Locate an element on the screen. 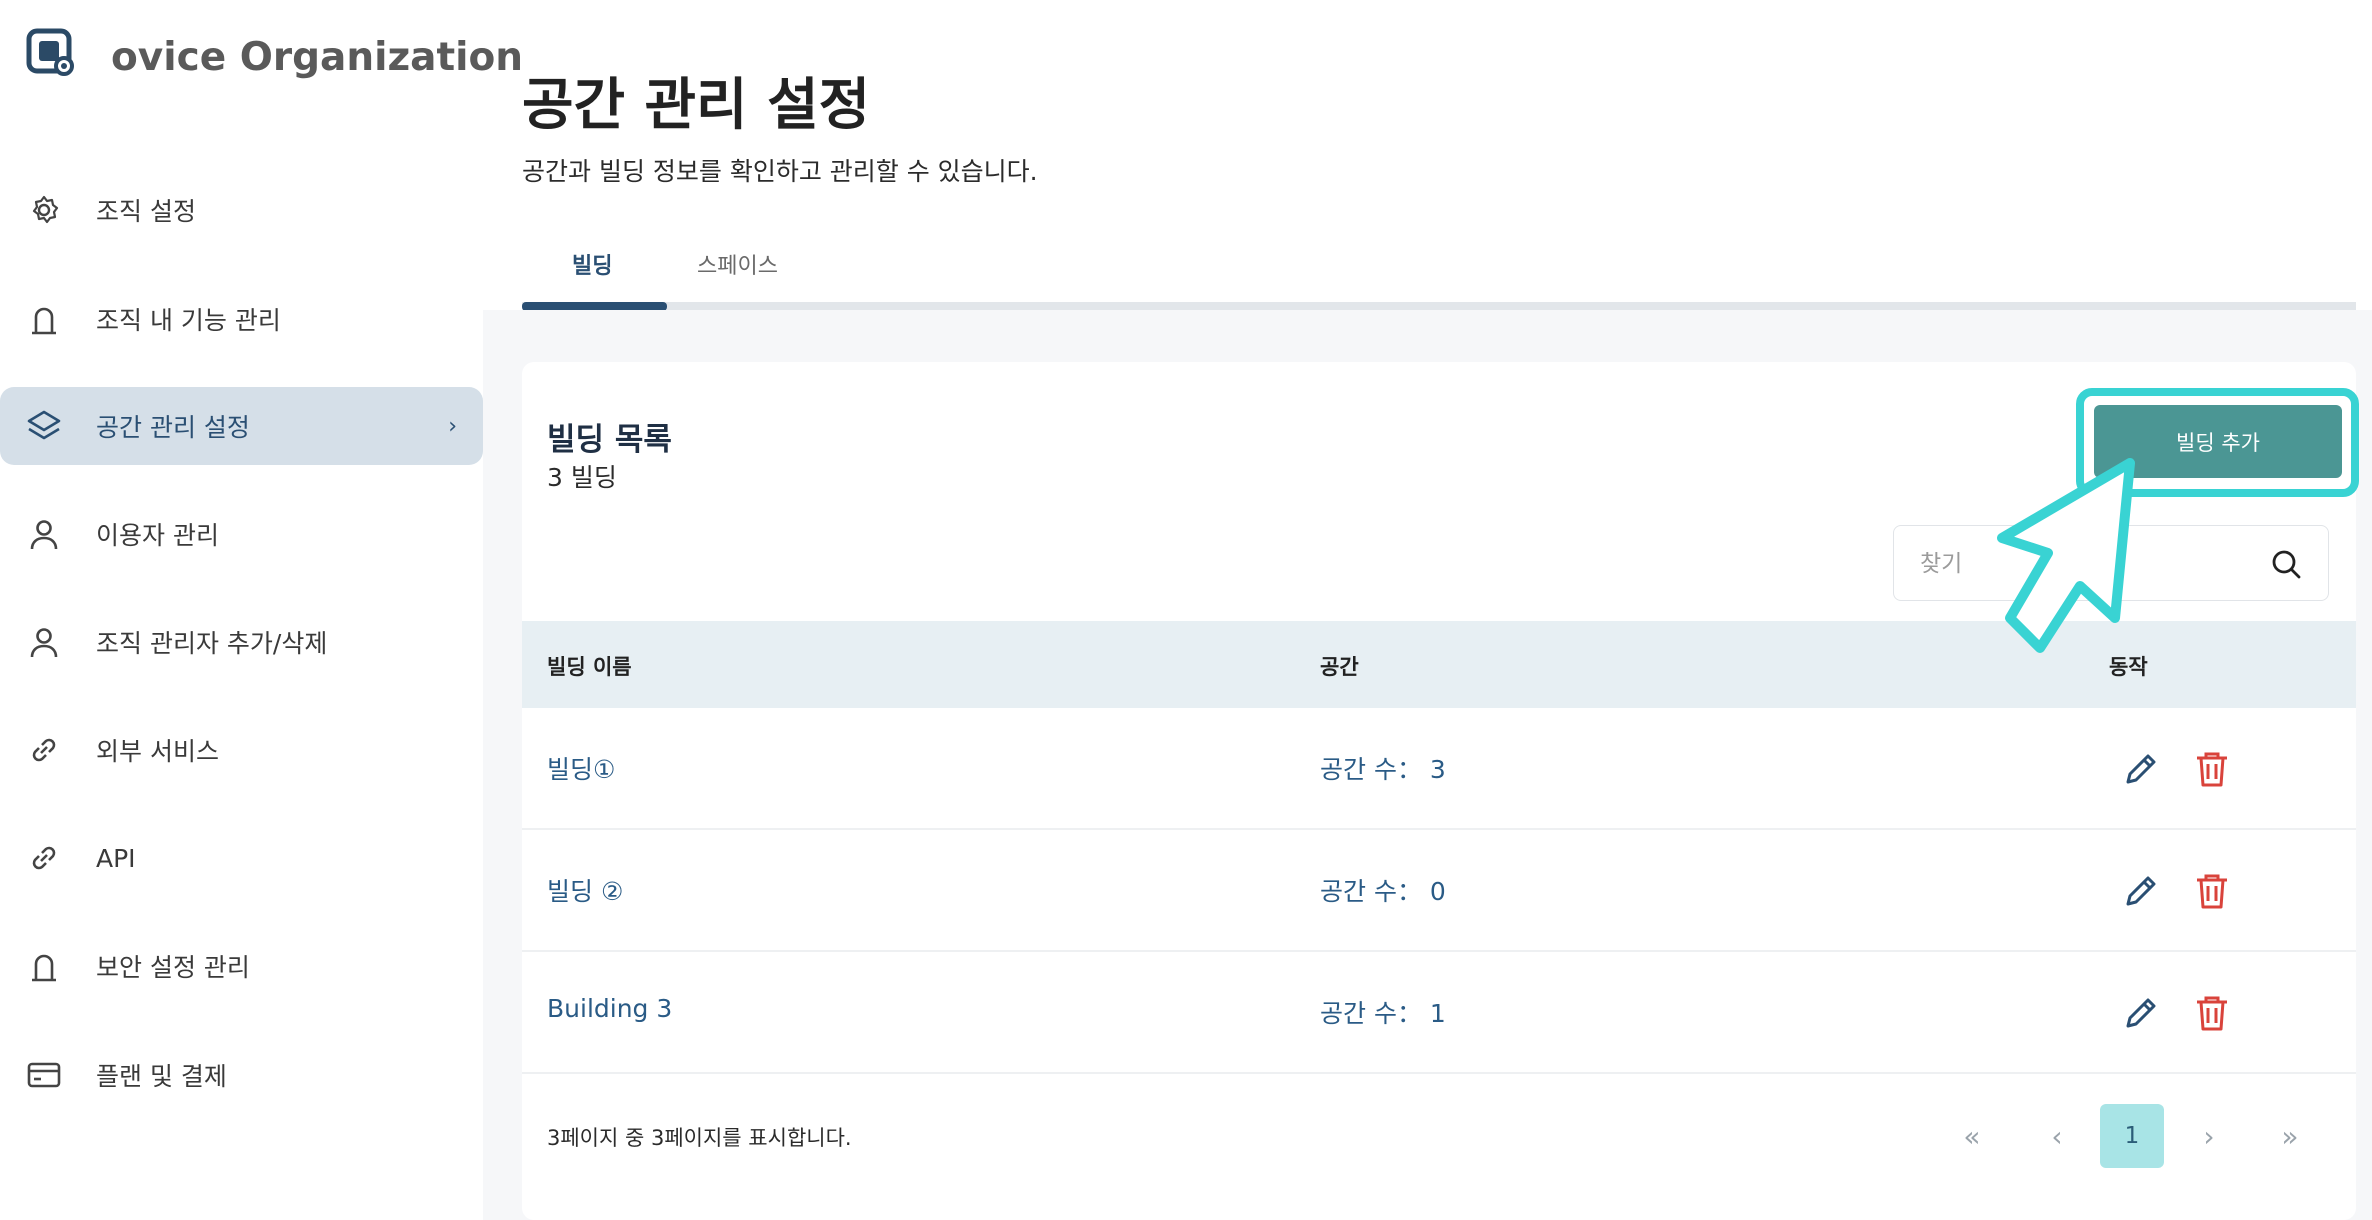  search-icon is located at coordinates (2286, 564).